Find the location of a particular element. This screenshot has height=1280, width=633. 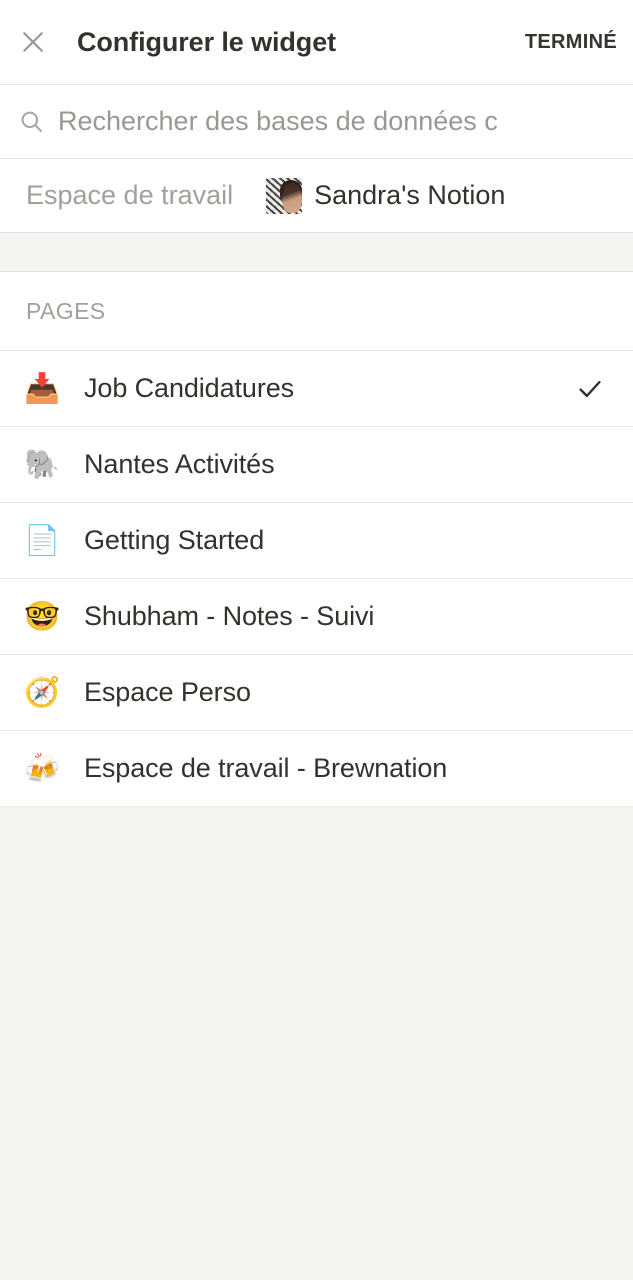

workspace-selector-row: Espace de travail Sandra's Notion is located at coordinates (316, 195).